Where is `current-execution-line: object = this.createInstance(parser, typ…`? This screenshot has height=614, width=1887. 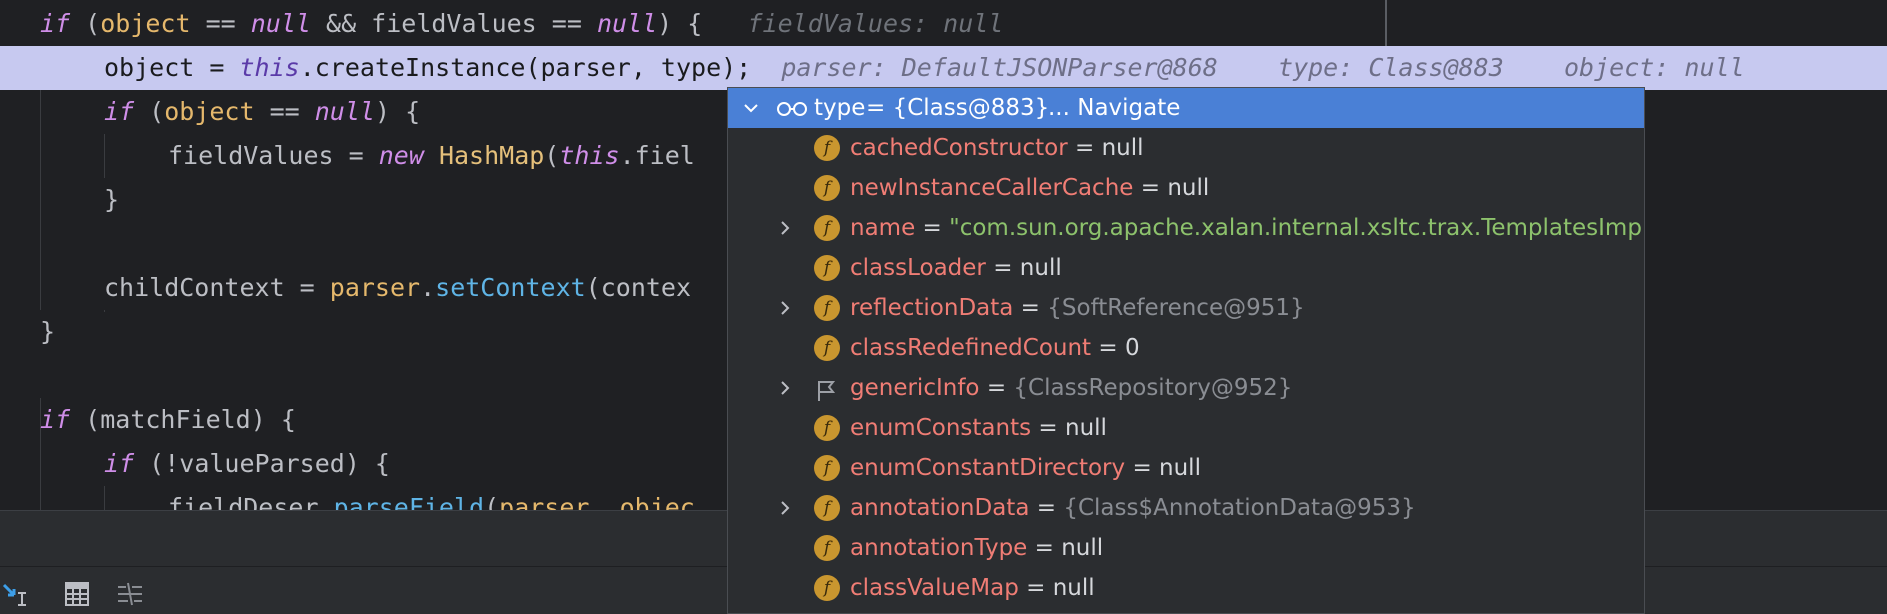
current-execution-line: object = this.createInstance(parser, typ… is located at coordinates (943, 68).